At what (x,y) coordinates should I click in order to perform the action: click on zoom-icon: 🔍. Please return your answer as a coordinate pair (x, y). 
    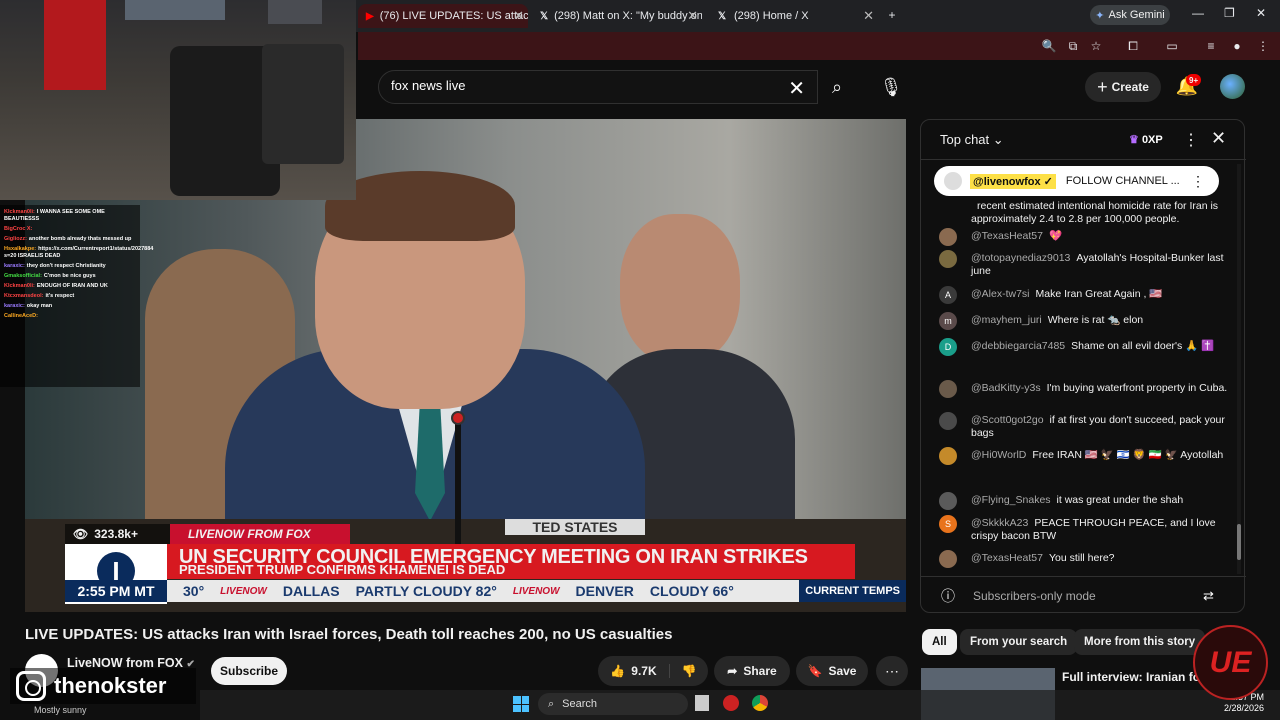
    Looking at the image, I should click on (1049, 46).